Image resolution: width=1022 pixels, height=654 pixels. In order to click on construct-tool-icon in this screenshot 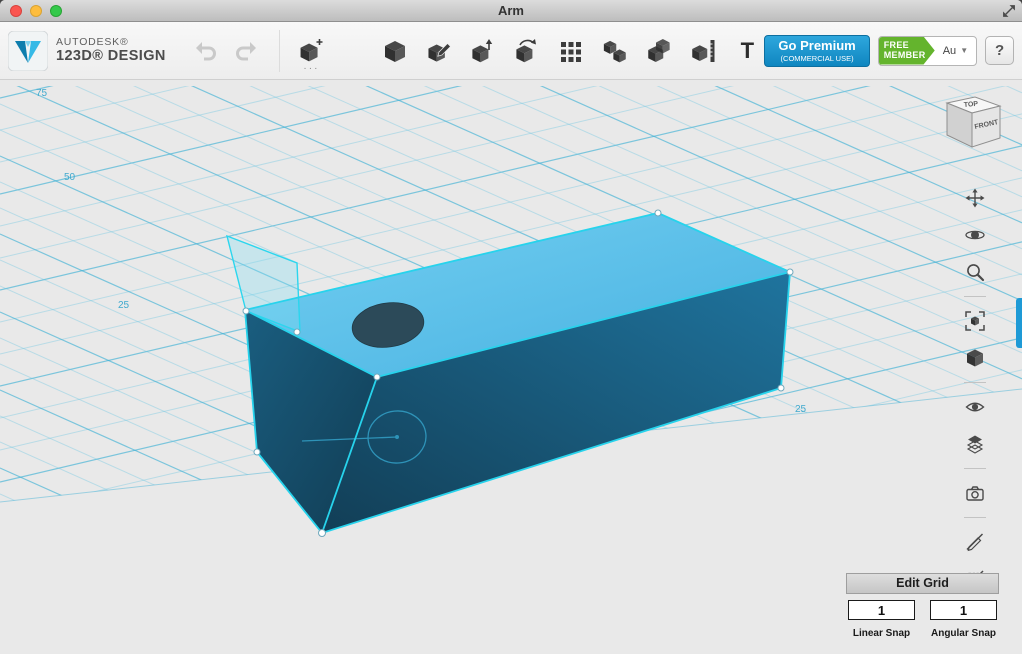, I will do `click(483, 51)`.